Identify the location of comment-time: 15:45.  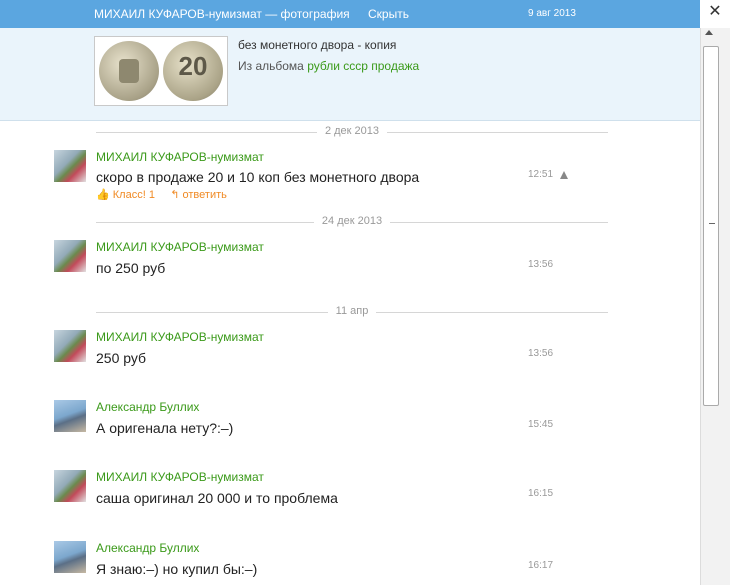
(541, 424).